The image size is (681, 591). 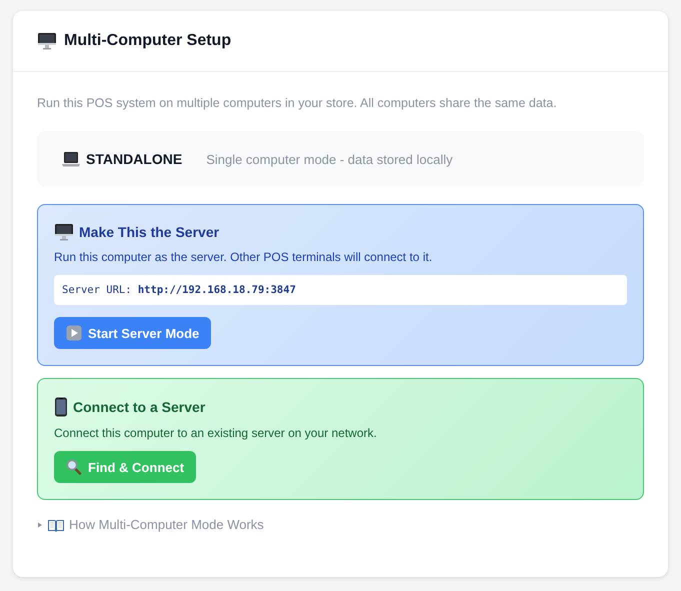 I want to click on phone-icon, so click(x=61, y=407).